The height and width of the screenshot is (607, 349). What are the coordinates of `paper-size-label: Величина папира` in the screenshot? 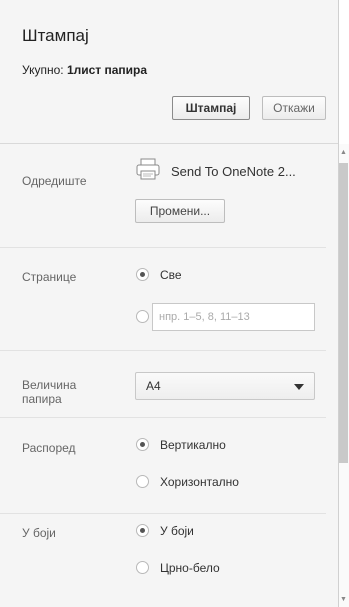 It's located at (49, 392).